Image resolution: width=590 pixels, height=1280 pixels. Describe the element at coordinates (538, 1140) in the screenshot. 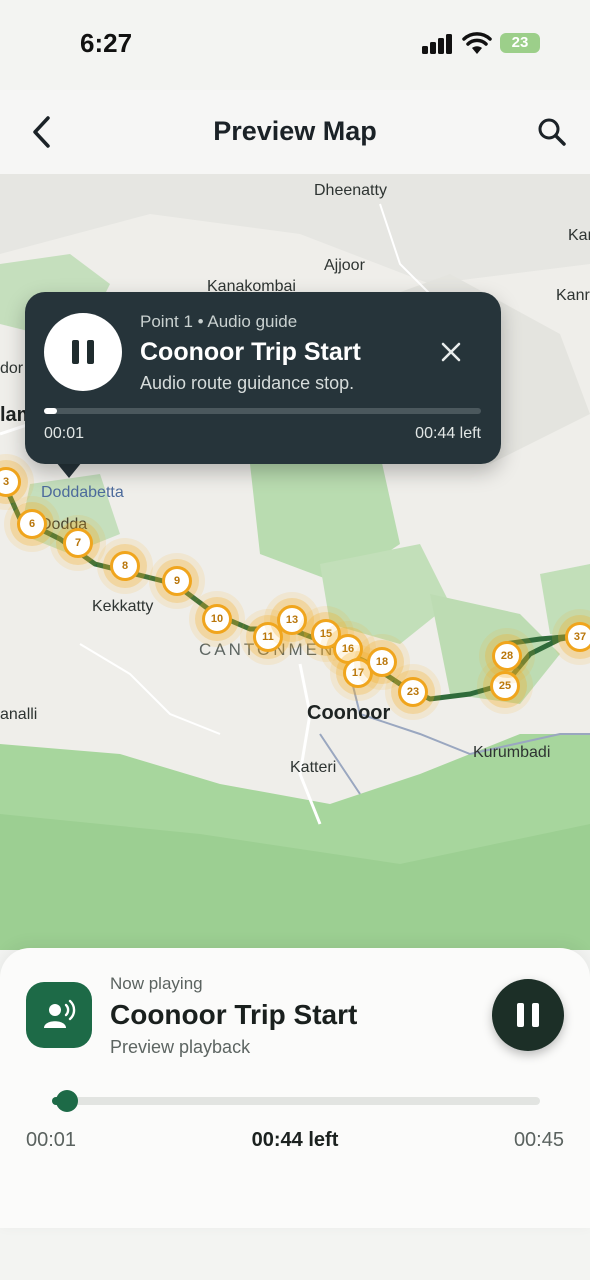

I see `total-time: 00:45` at that location.